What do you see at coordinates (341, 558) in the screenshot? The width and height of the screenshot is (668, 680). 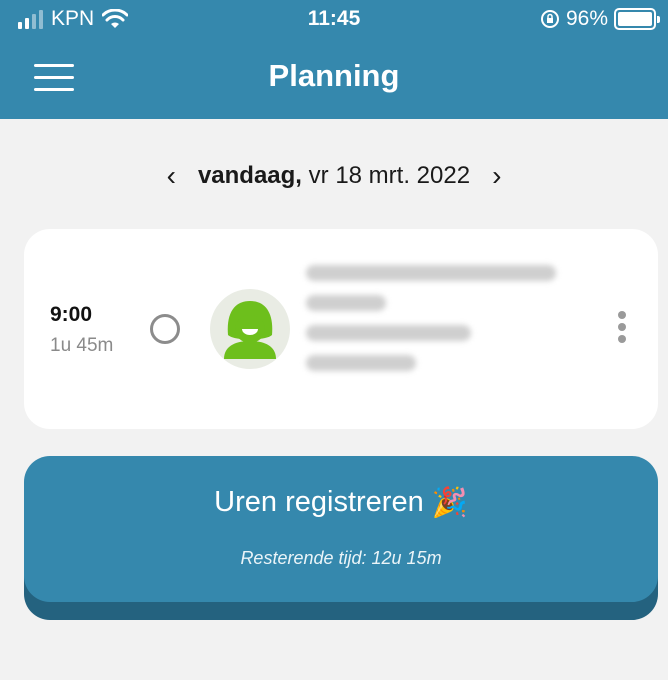 I see `remaining-time-label: Resterende tijd: 12u 15m` at bounding box center [341, 558].